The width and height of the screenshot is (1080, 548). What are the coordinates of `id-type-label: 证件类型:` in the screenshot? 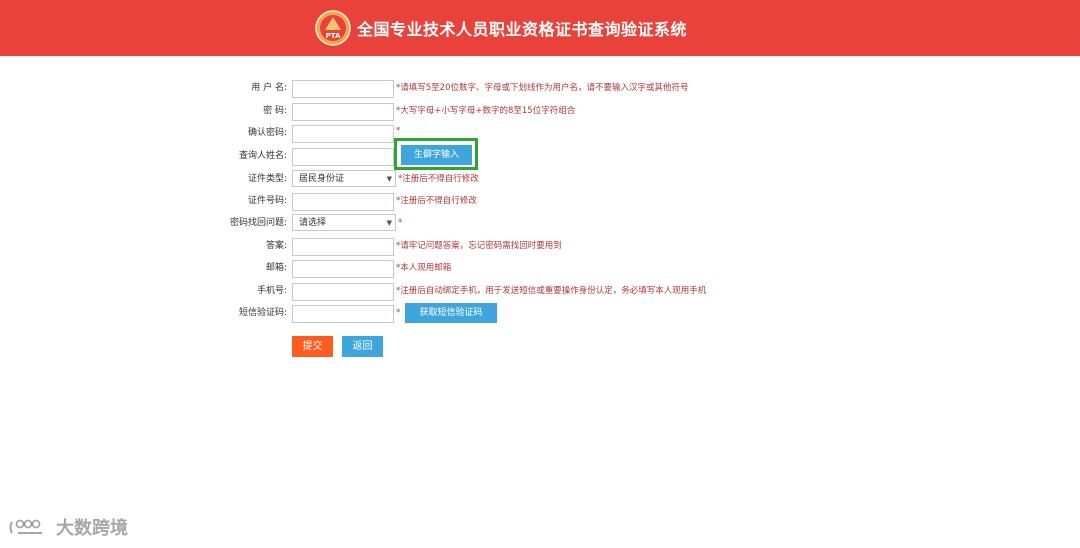 It's located at (267, 179).